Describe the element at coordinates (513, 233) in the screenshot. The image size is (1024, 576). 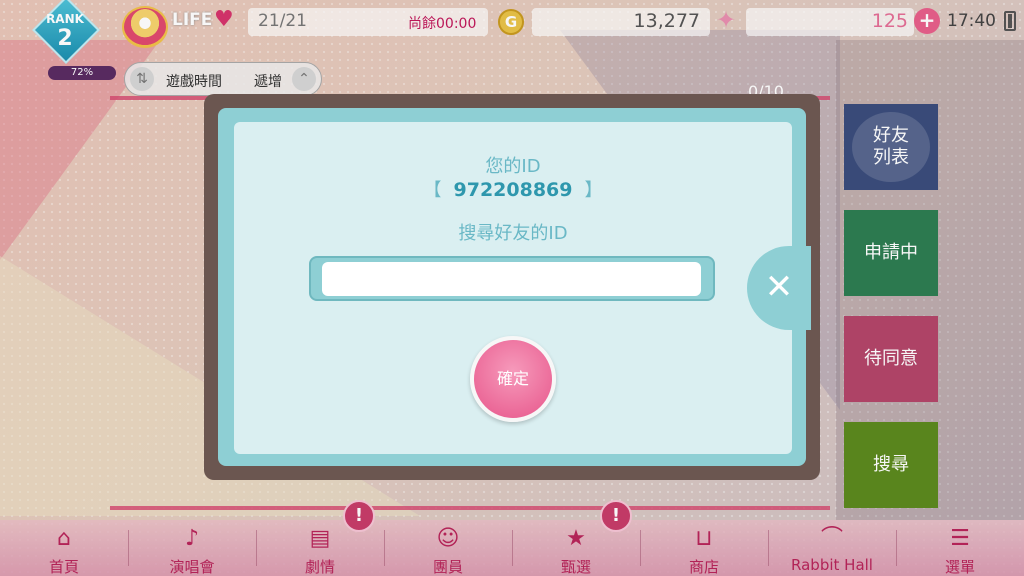
I see `search-id-label: 搜尋好友的ID` at that location.